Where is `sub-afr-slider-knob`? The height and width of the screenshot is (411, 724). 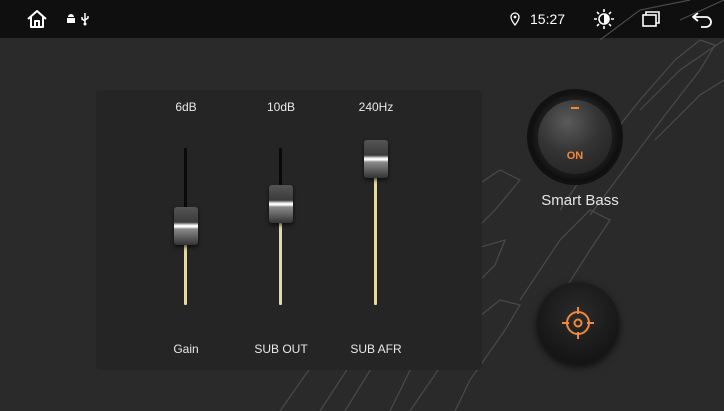 sub-afr-slider-knob is located at coordinates (376, 159).